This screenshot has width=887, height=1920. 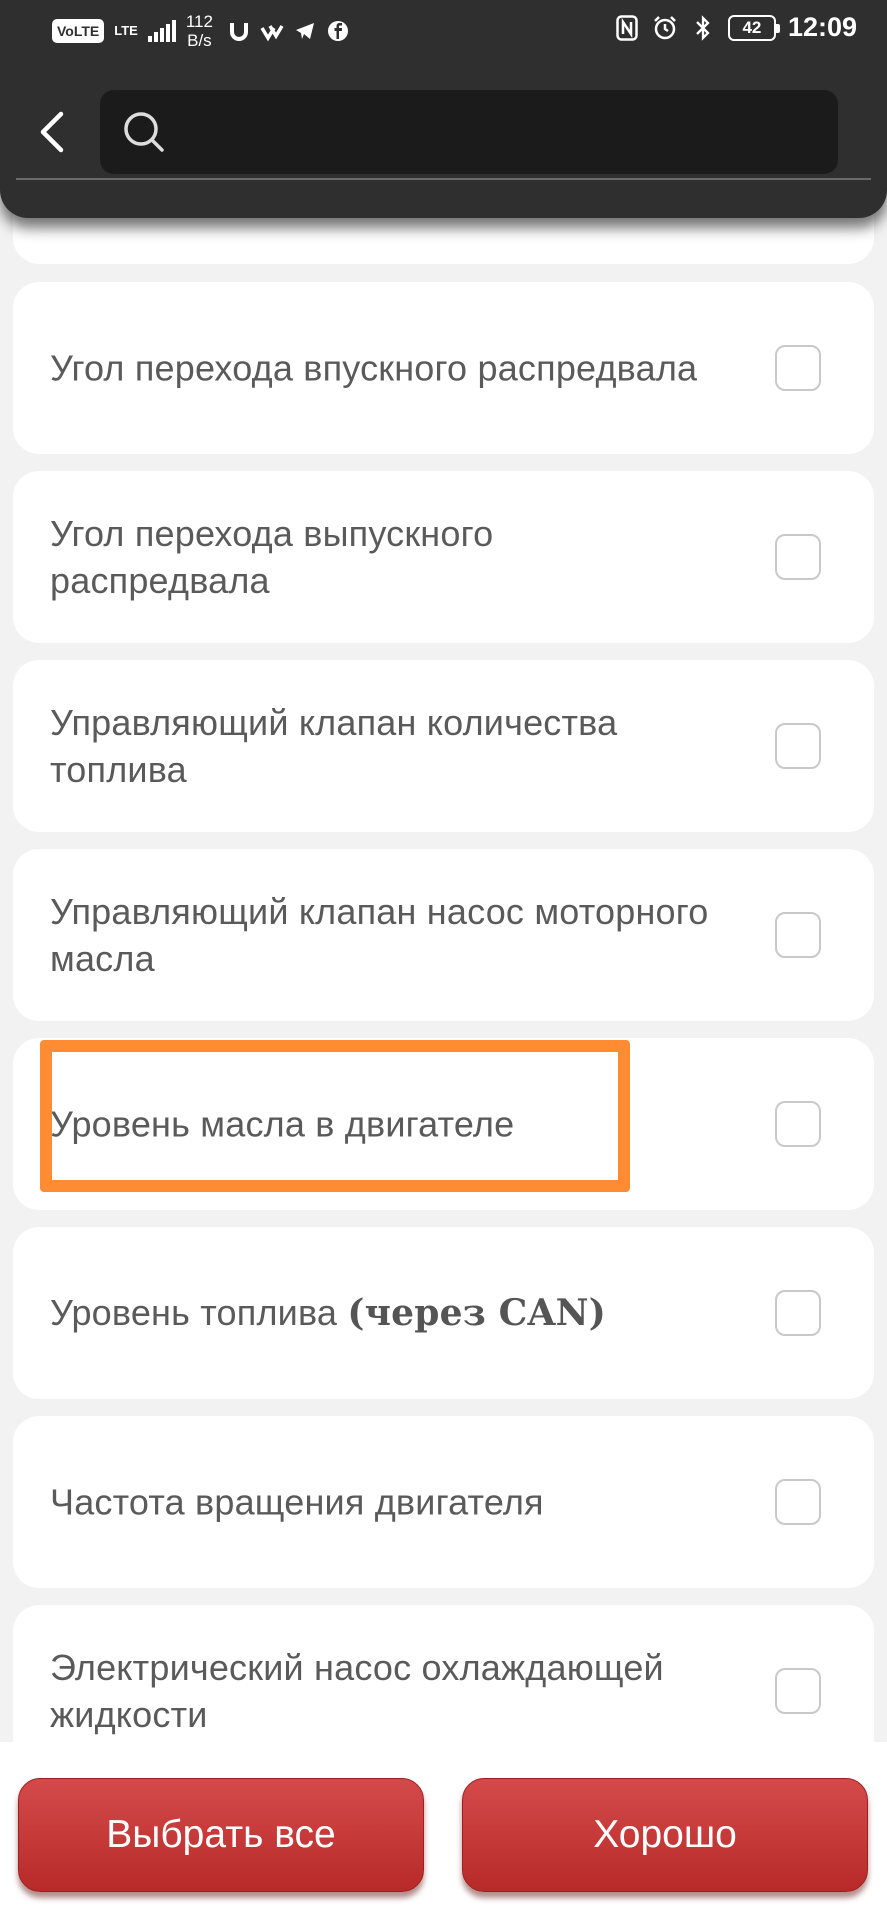 I want to click on item-label: Угол перехода впускного распредвала, so click(x=374, y=368).